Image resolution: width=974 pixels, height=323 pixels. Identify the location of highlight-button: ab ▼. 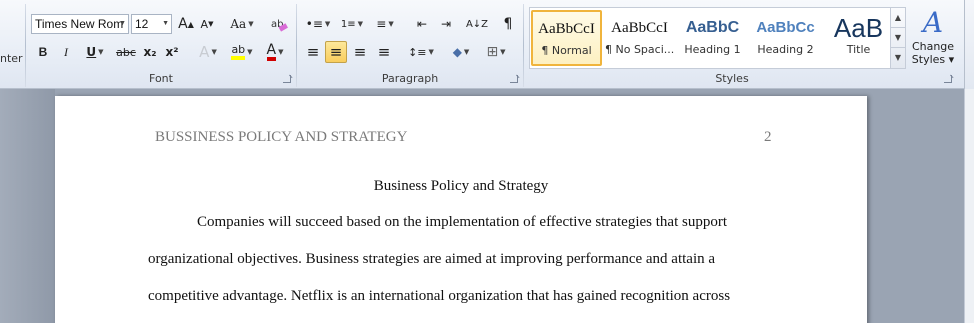
(242, 52).